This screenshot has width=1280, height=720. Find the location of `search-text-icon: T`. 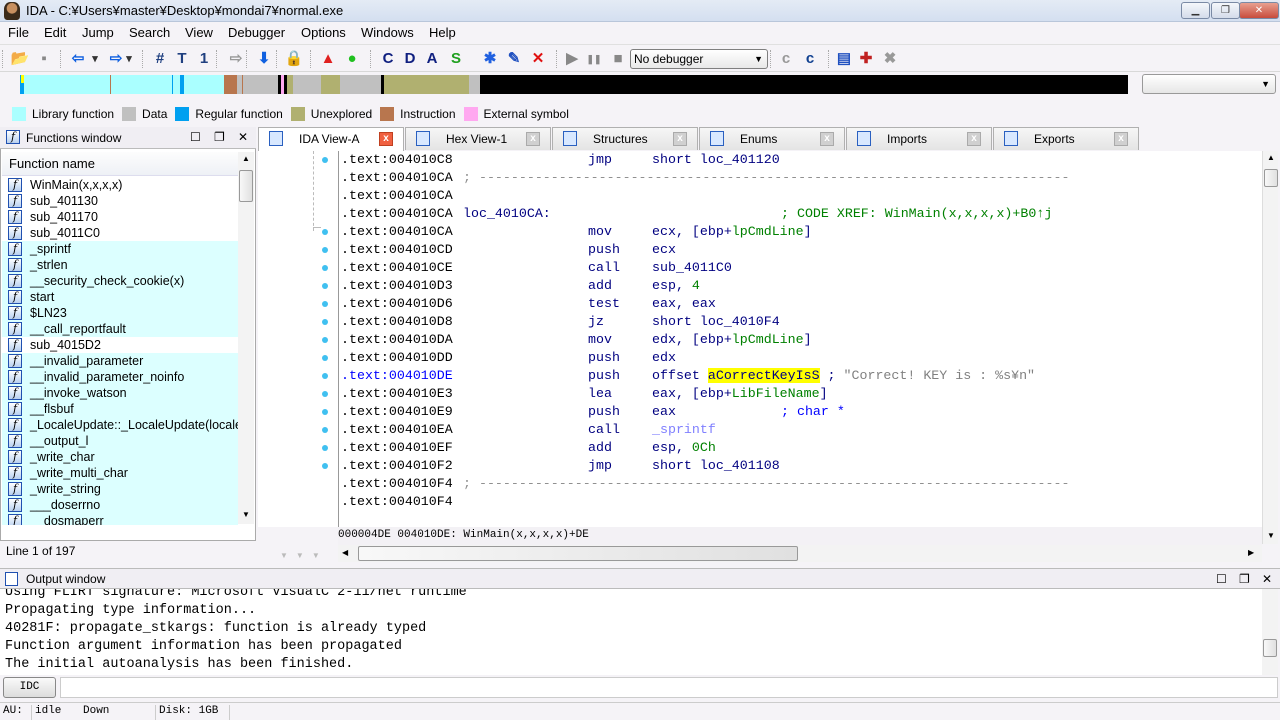

search-text-icon: T is located at coordinates (182, 59).